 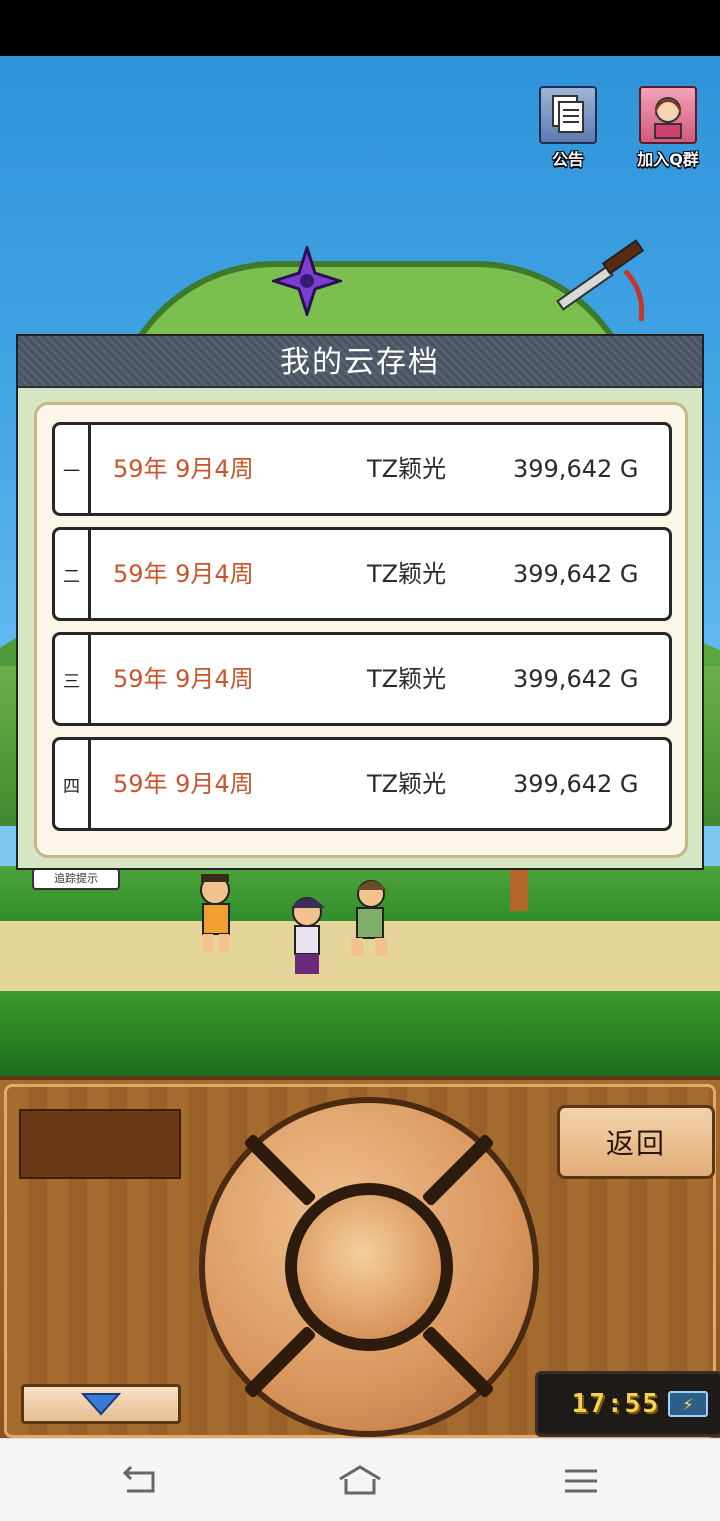 What do you see at coordinates (668, 115) in the screenshot?
I see `avatar-icon` at bounding box center [668, 115].